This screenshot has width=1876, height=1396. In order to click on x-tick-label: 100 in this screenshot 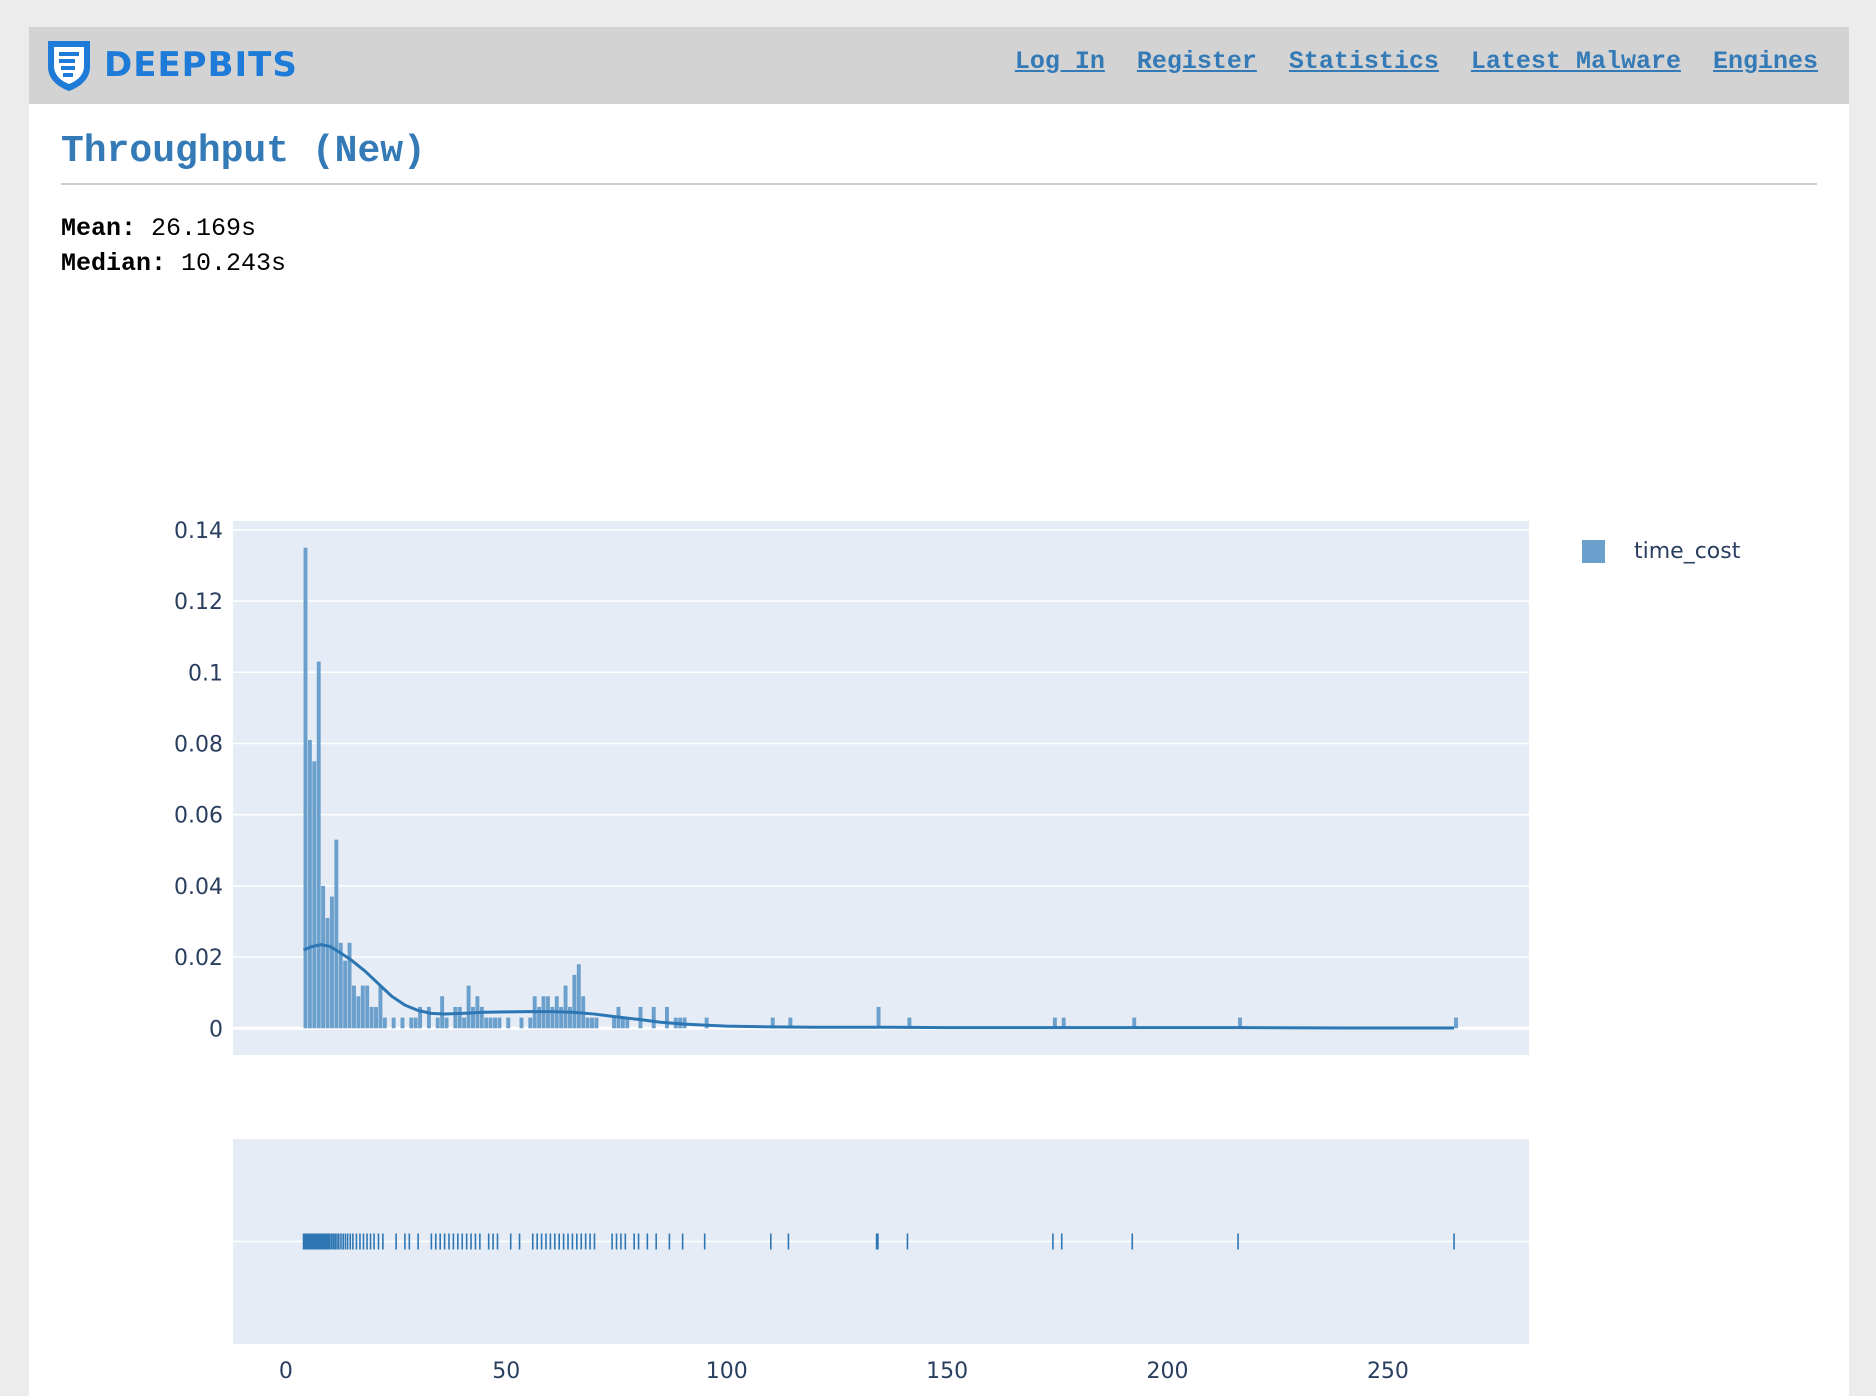, I will do `click(727, 1371)`.